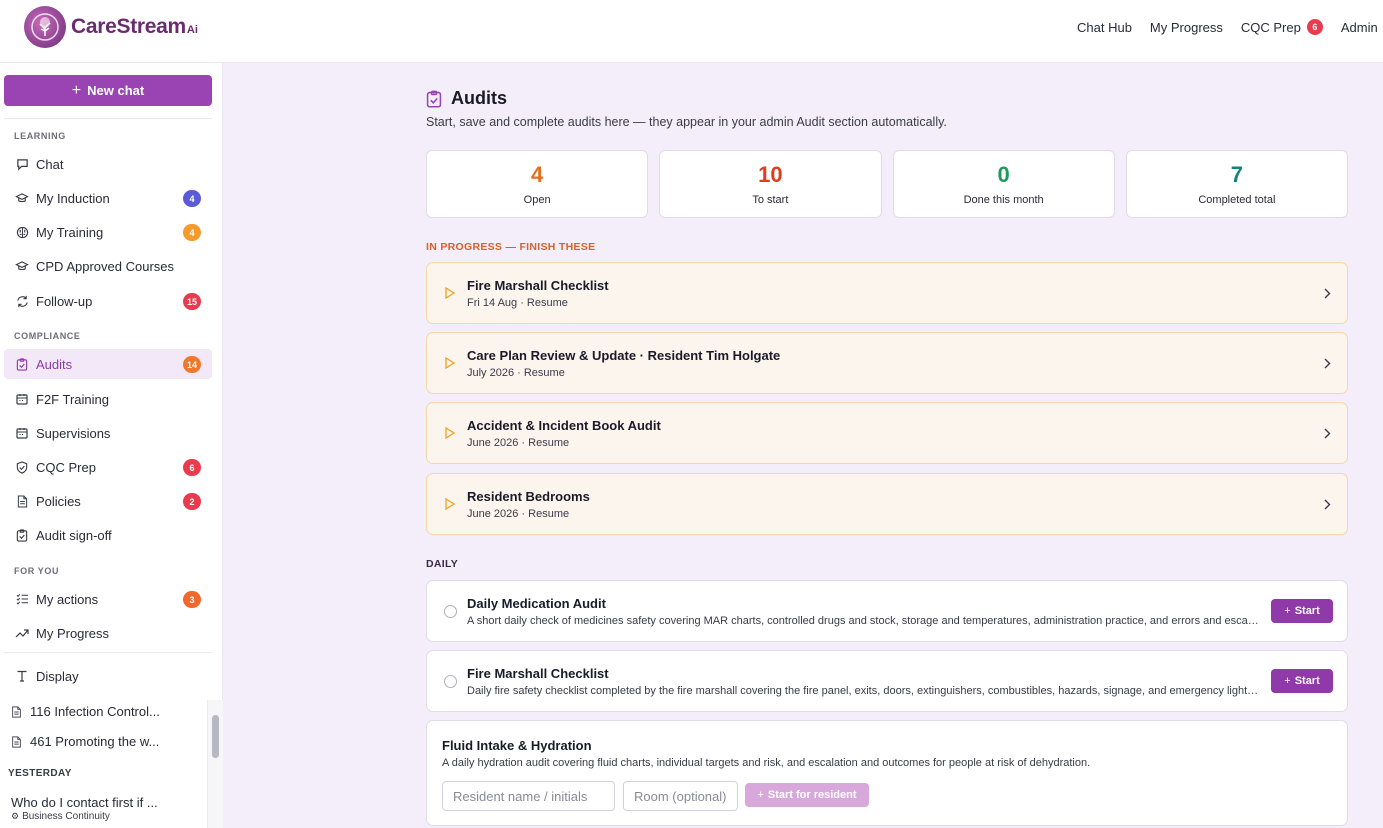  I want to click on sidebar-item-my-progress: My Progress, so click(108, 633).